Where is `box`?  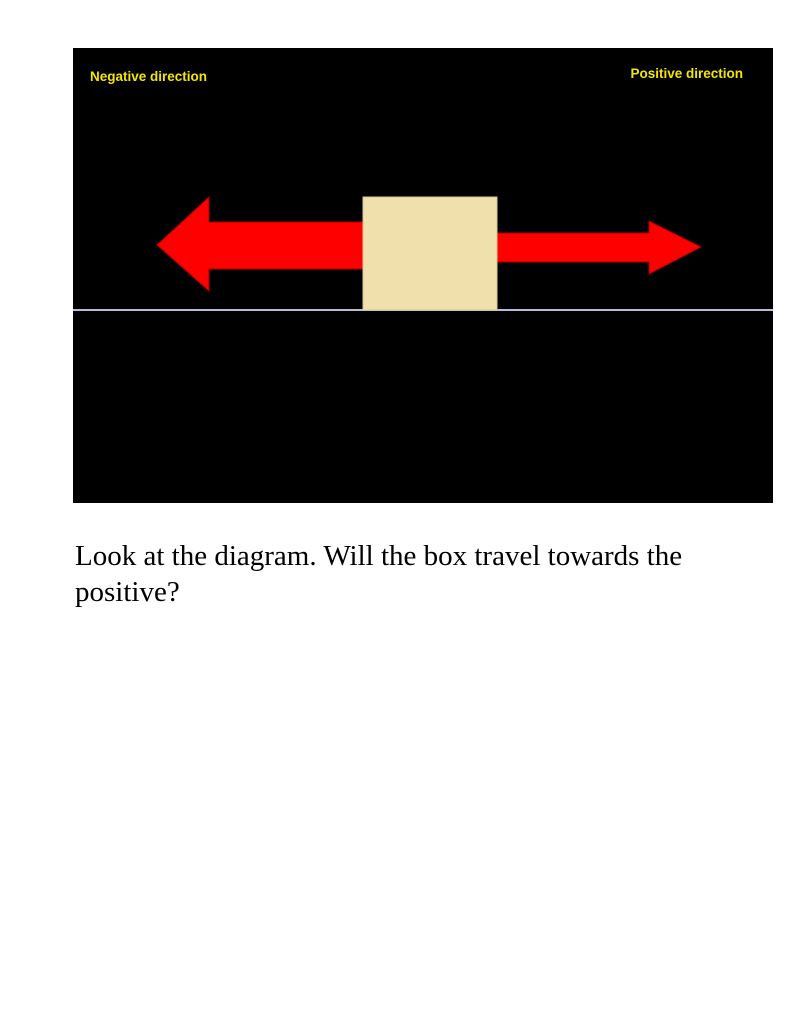
box is located at coordinates (430, 253).